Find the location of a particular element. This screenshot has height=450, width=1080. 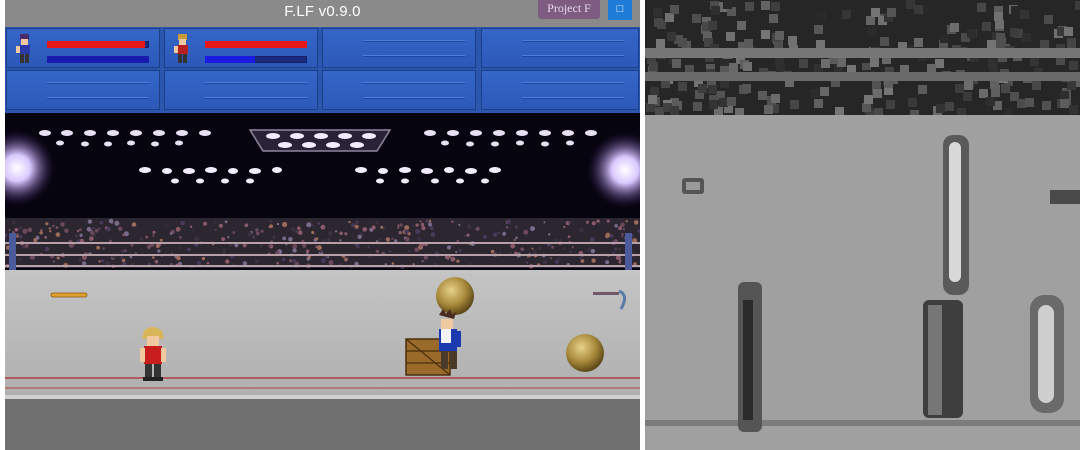

game-title: F.LF v0.9.0 is located at coordinates (322, 11).